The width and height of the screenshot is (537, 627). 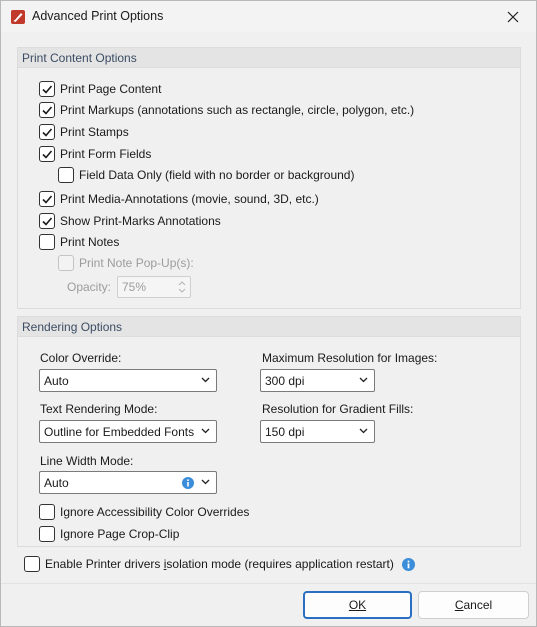 I want to click on show-print-marks-row: Show Print-Marks Annotations, so click(x=130, y=221).